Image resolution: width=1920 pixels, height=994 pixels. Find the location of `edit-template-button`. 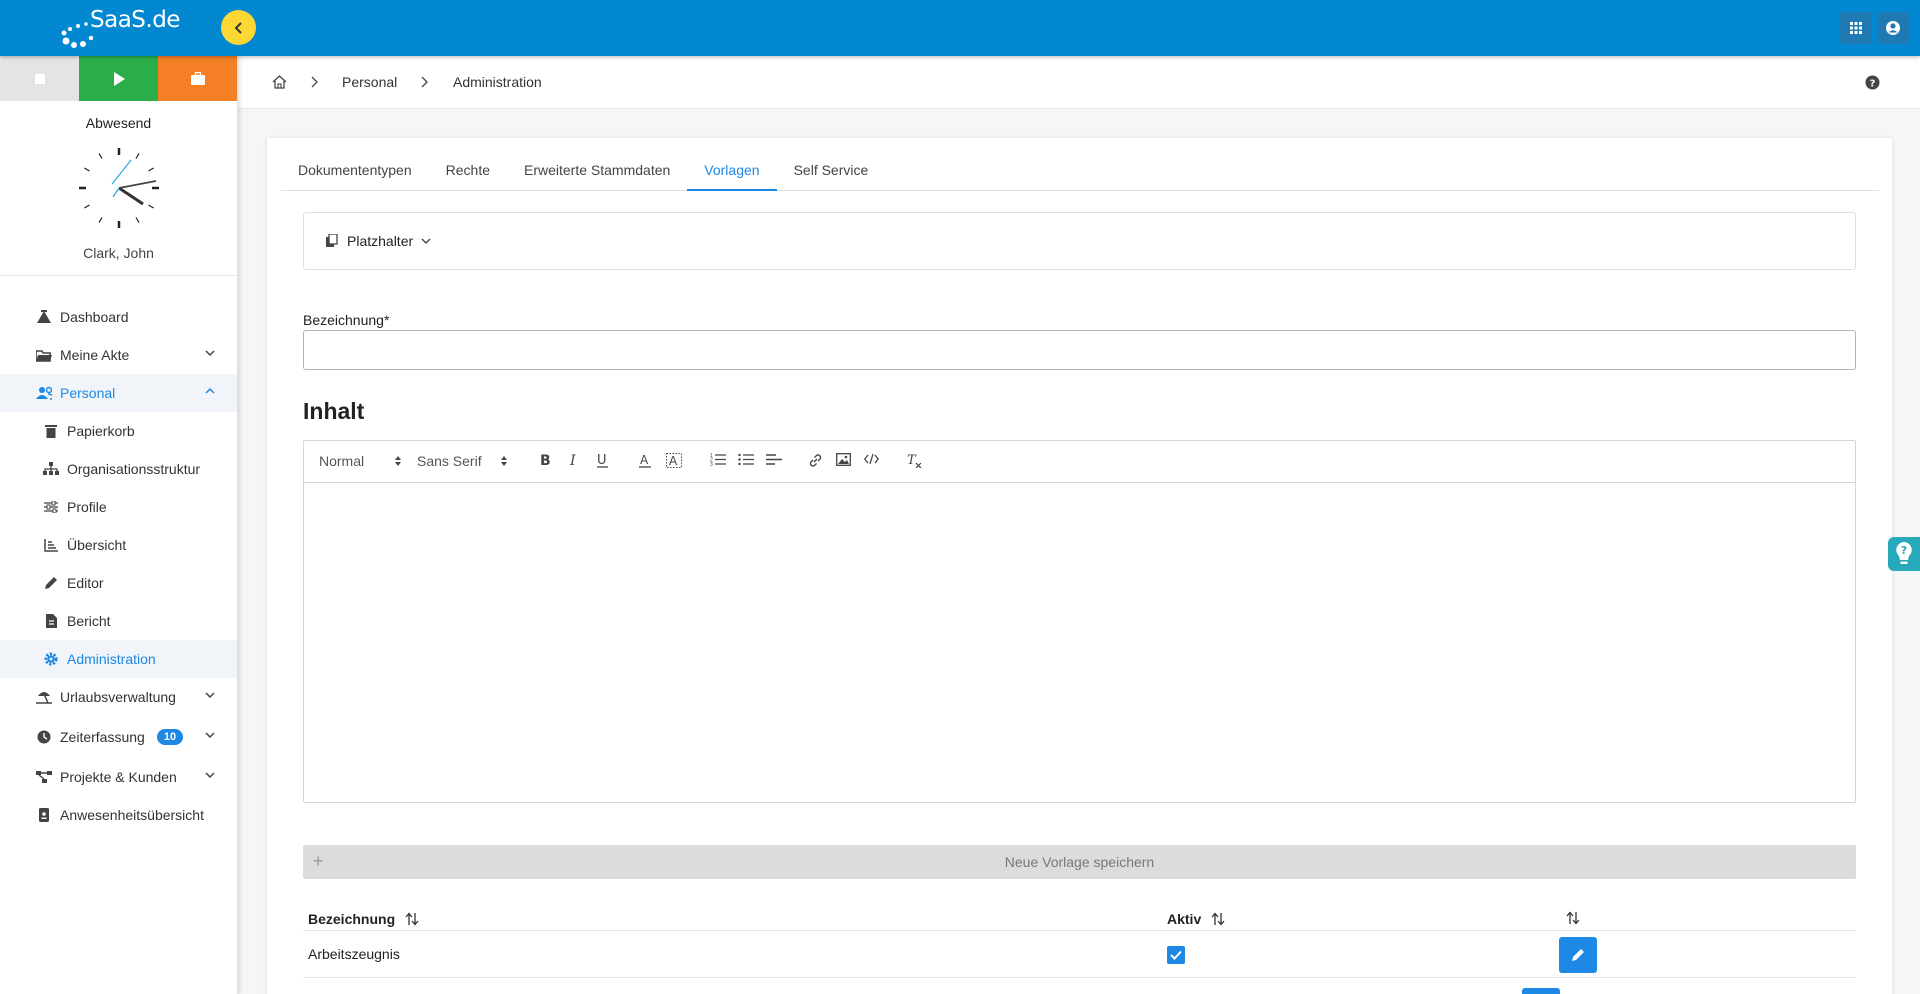

edit-template-button is located at coordinates (1578, 955).